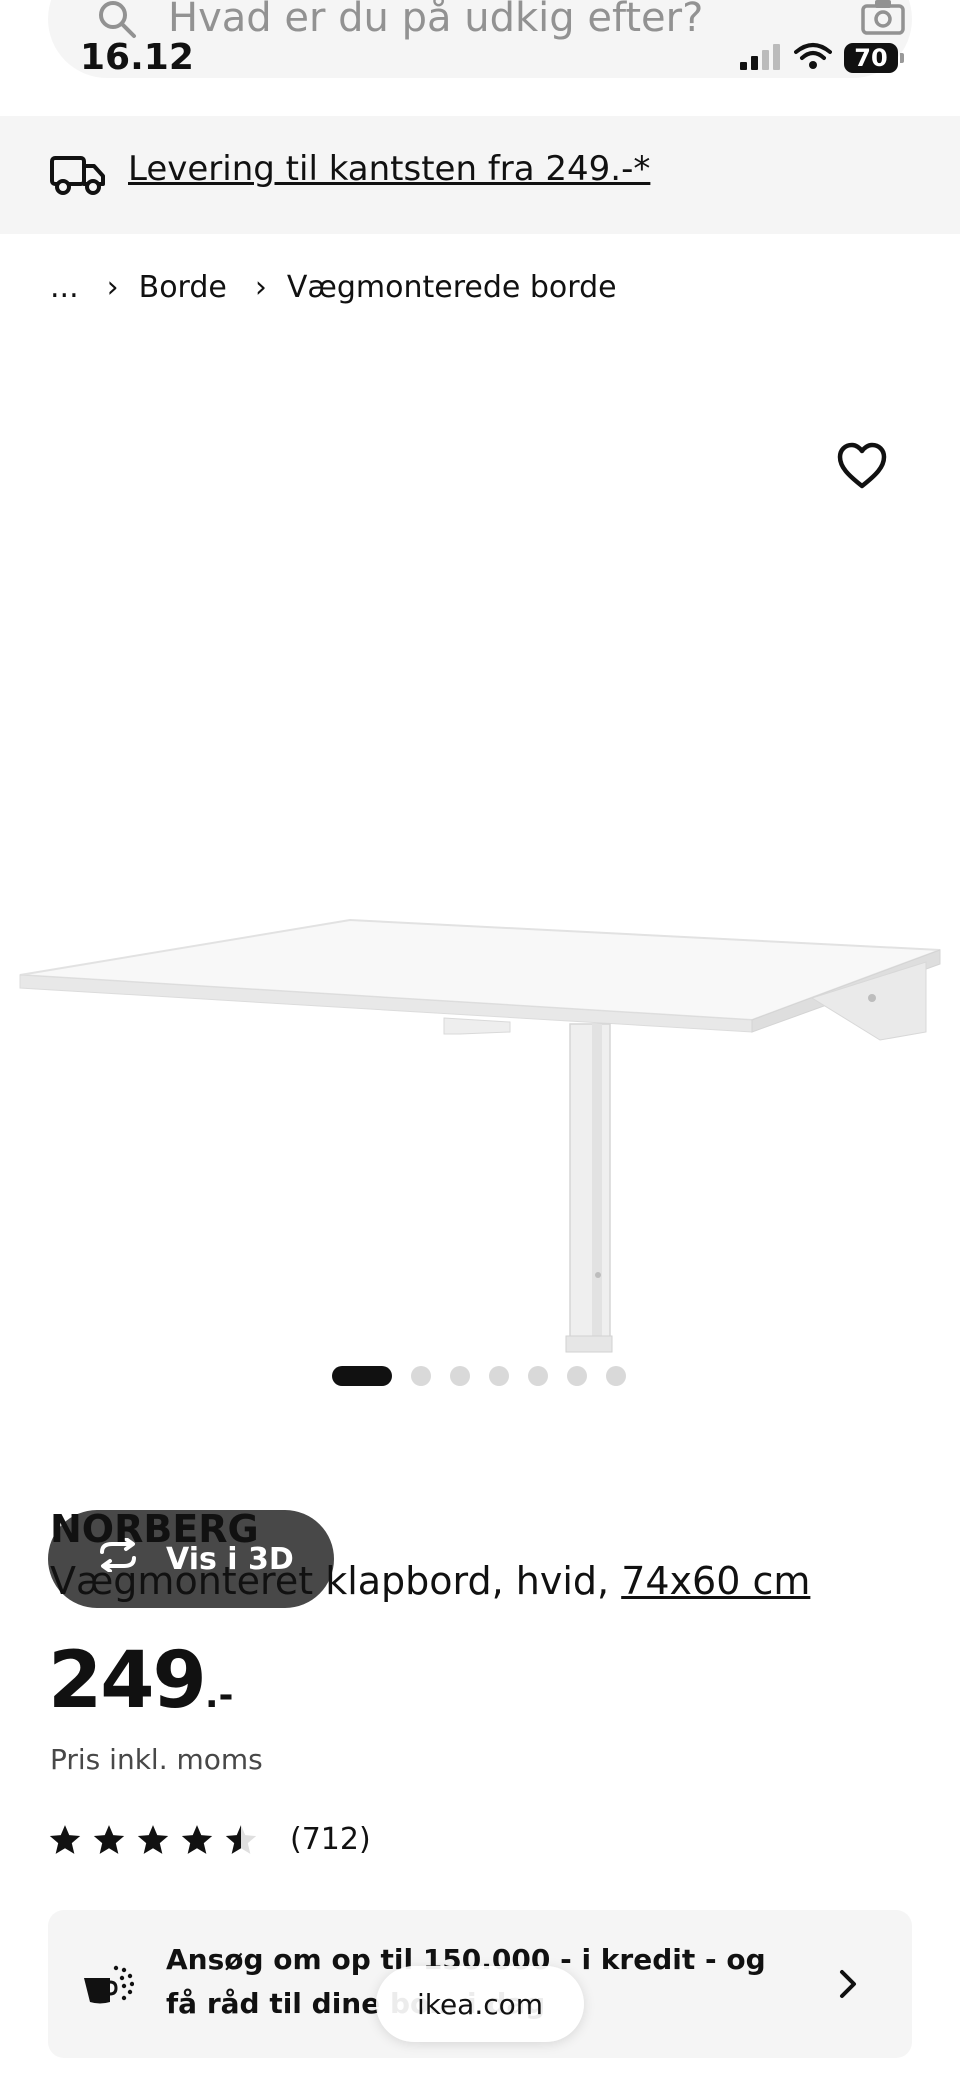  I want to click on truck-icon, so click(78, 177).